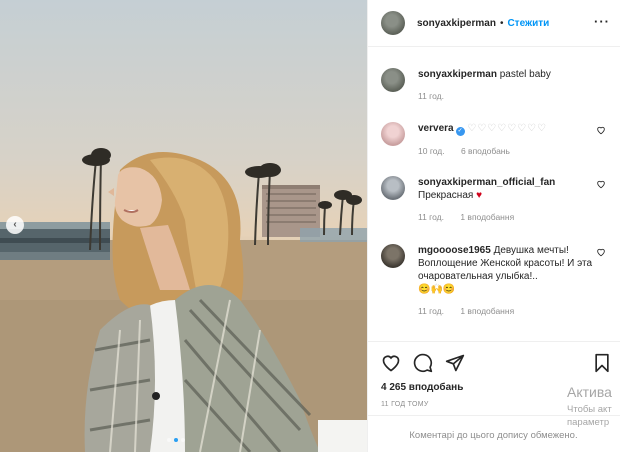 This screenshot has width=620, height=452. I want to click on comment-username: sonyaxkiperman_official_fan, so click(486, 182).